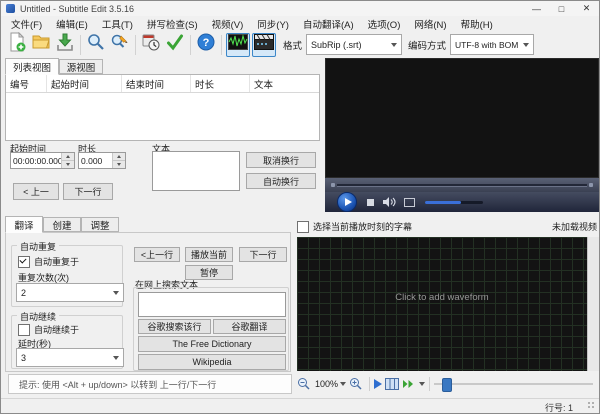 Image resolution: width=600 pixels, height=414 pixels. What do you see at coordinates (447, 384) in the screenshot?
I see `slider-handle` at bounding box center [447, 384].